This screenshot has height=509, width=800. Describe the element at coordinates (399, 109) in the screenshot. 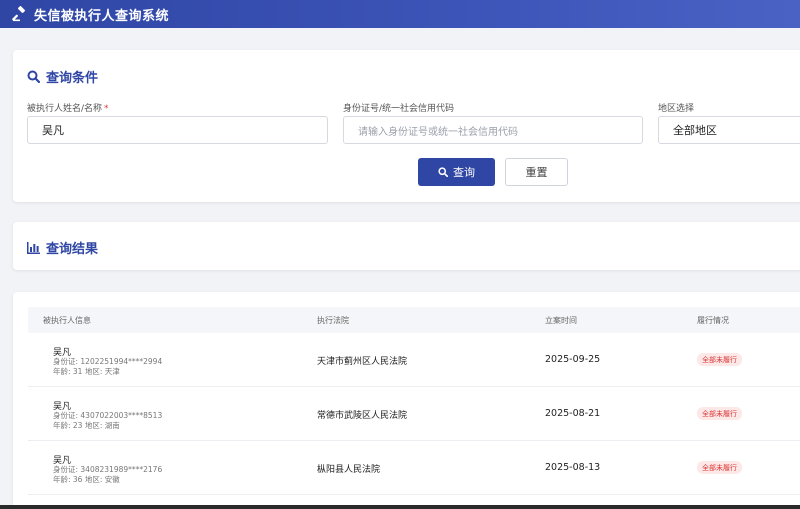

I see `id-field-label: 身份证号/统一社会信用代码` at that location.